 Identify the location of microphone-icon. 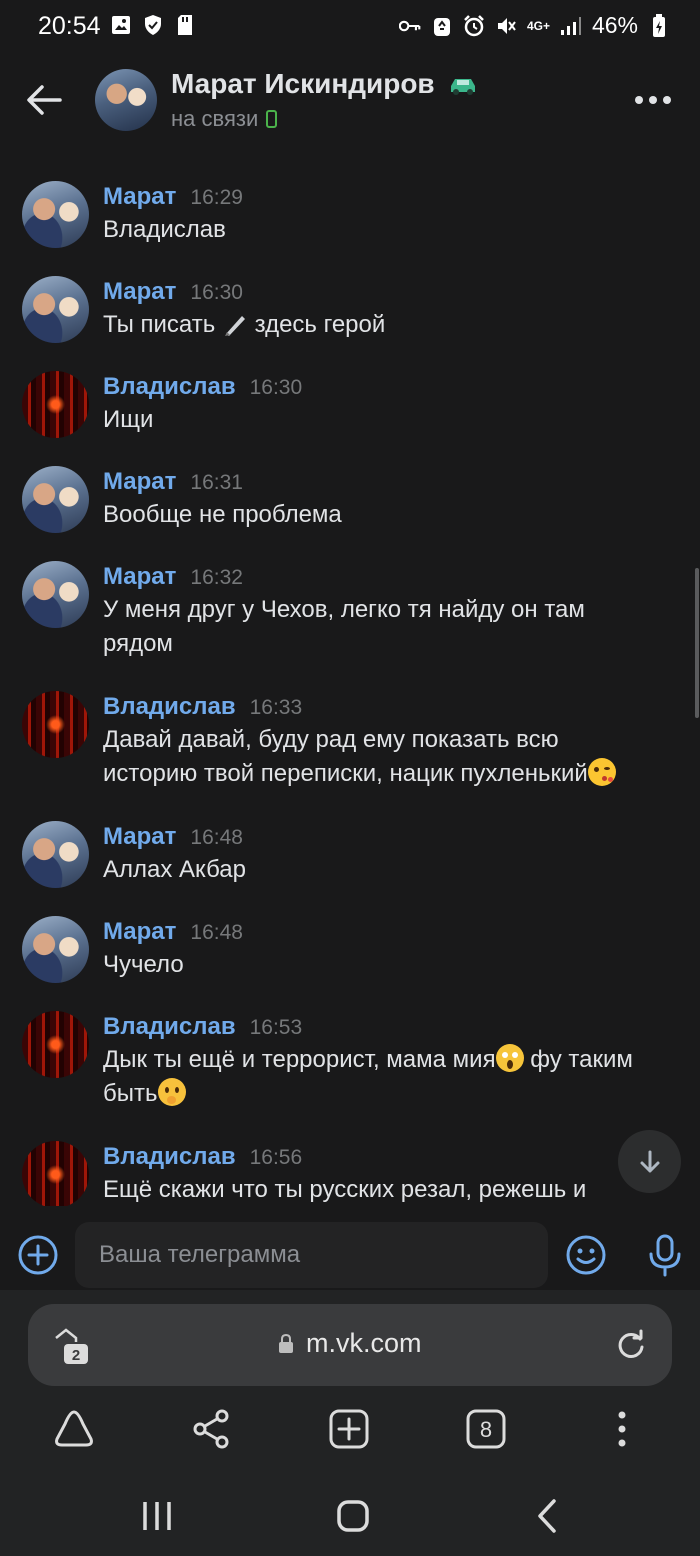
(665, 1255).